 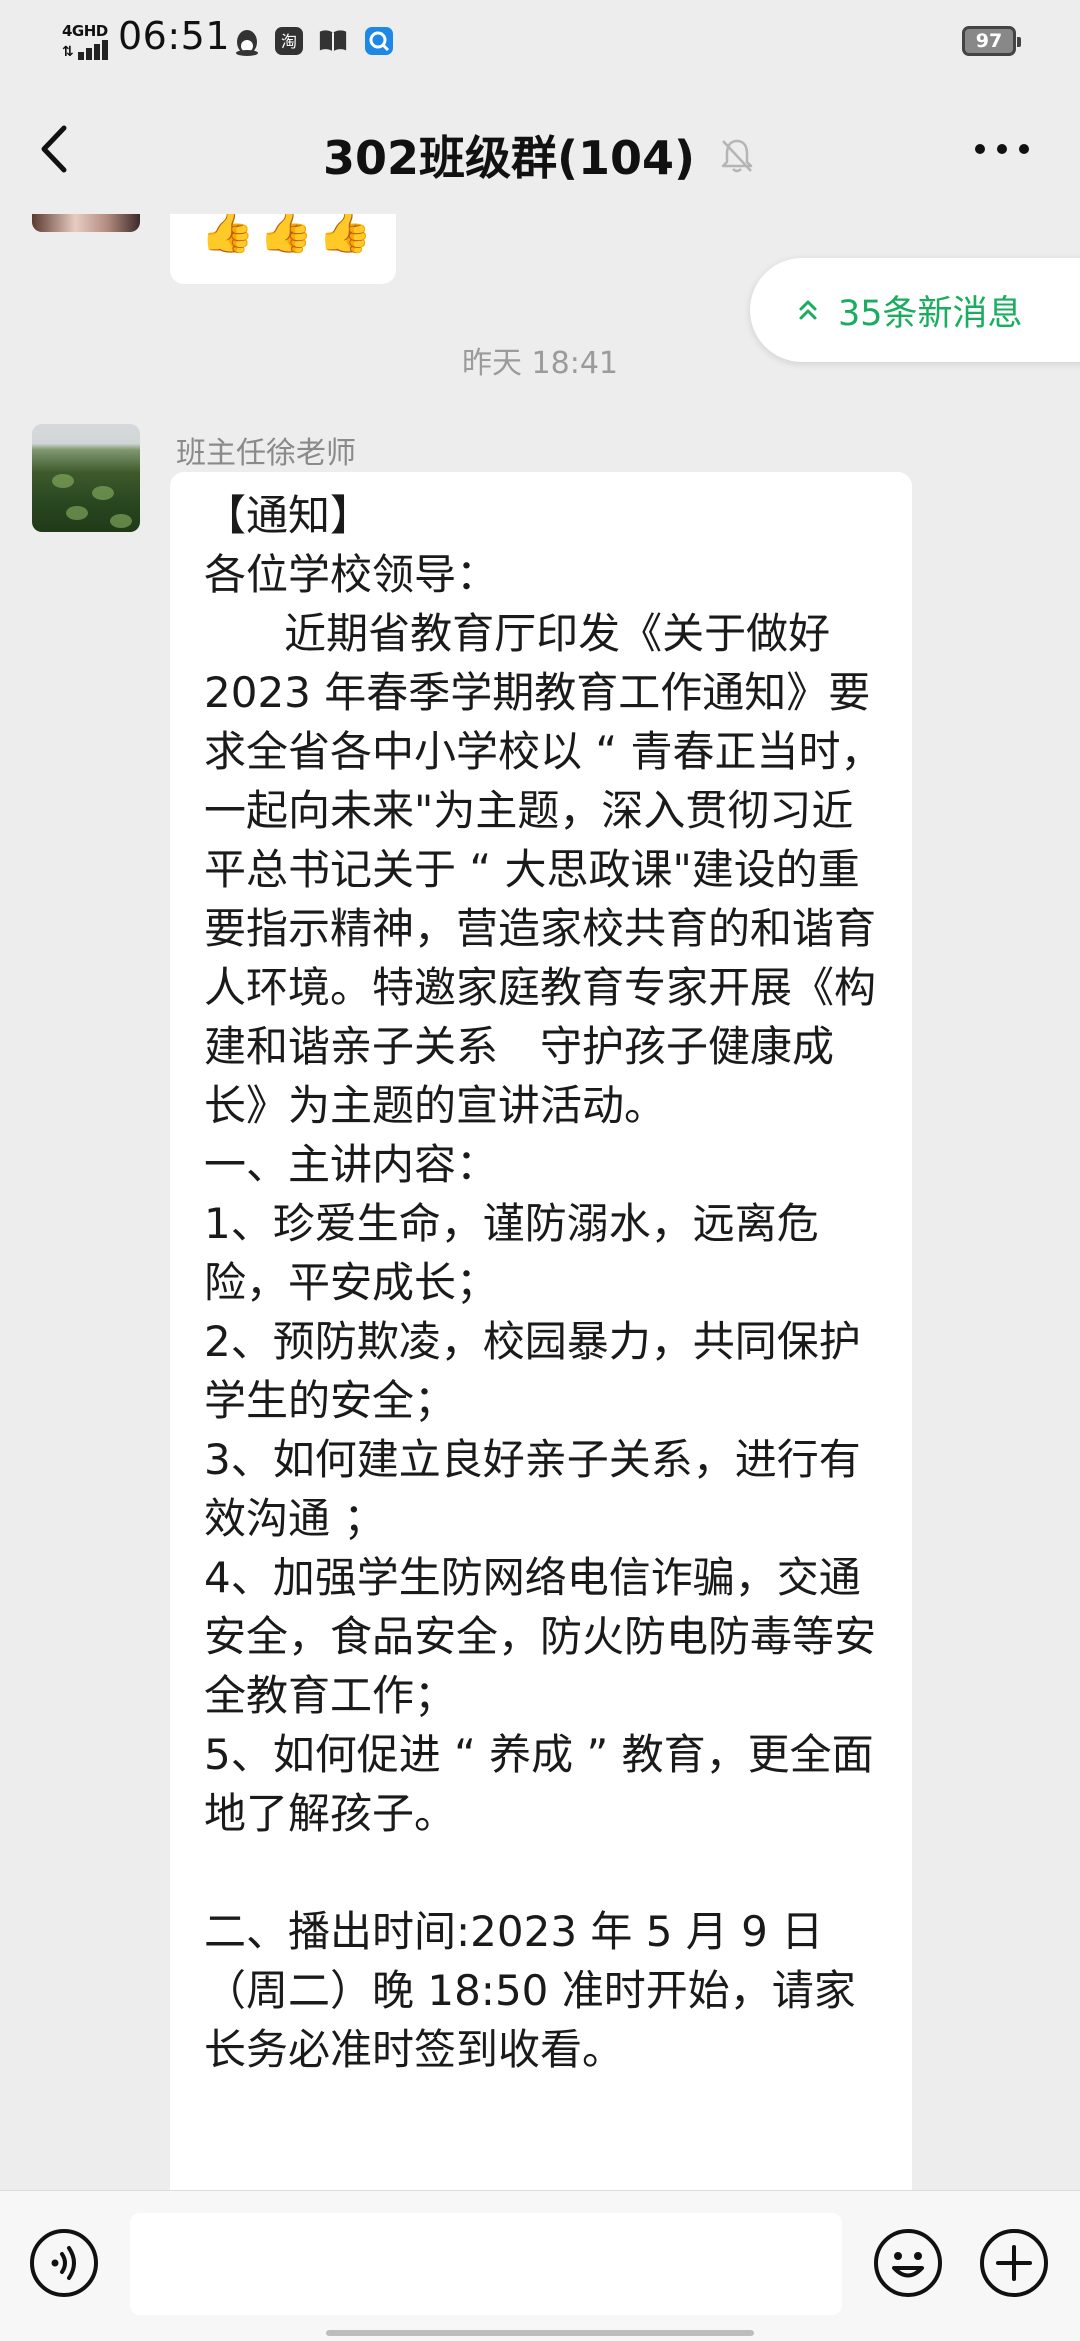 What do you see at coordinates (540, 2333) in the screenshot?
I see `home-indicator` at bounding box center [540, 2333].